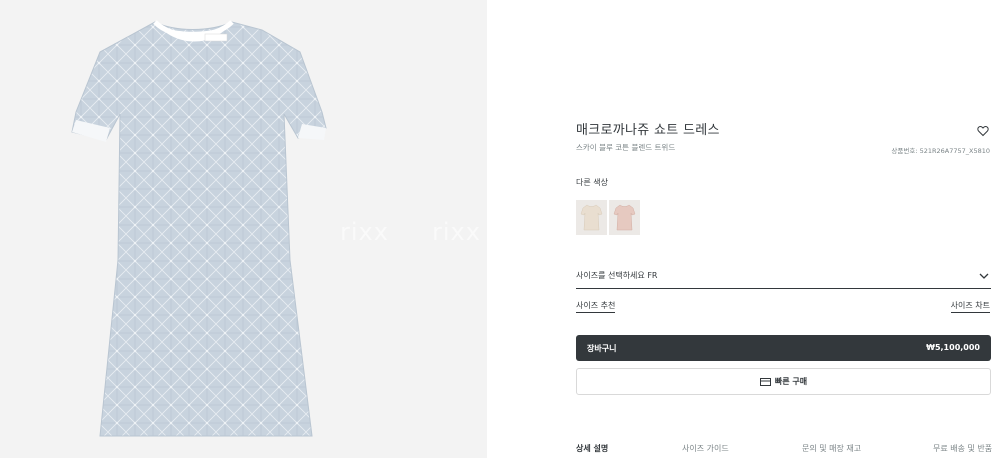 Image resolution: width=1000 pixels, height=458 pixels. What do you see at coordinates (783, 277) in the screenshot?
I see `size-select-dropdown: 사이즈를 선택하세요 FR` at bounding box center [783, 277].